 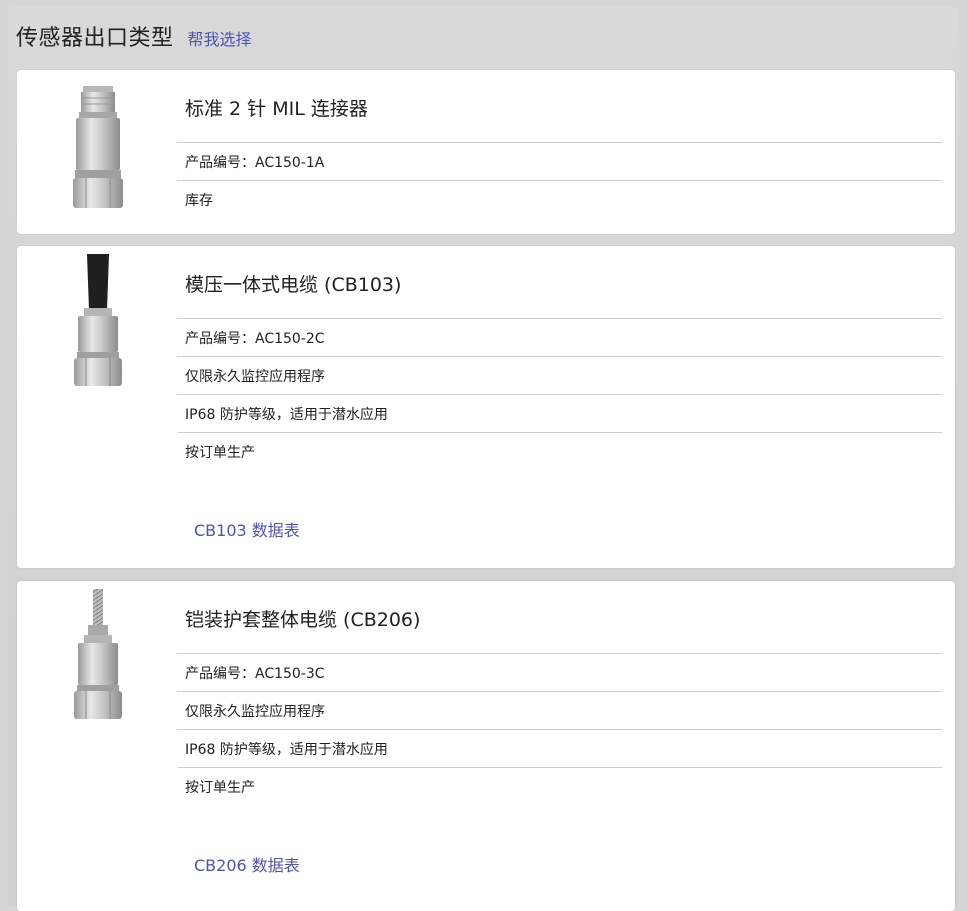 What do you see at coordinates (559, 337) in the screenshot?
I see `product-spec-row: 产品编号：AC150-2C` at bounding box center [559, 337].